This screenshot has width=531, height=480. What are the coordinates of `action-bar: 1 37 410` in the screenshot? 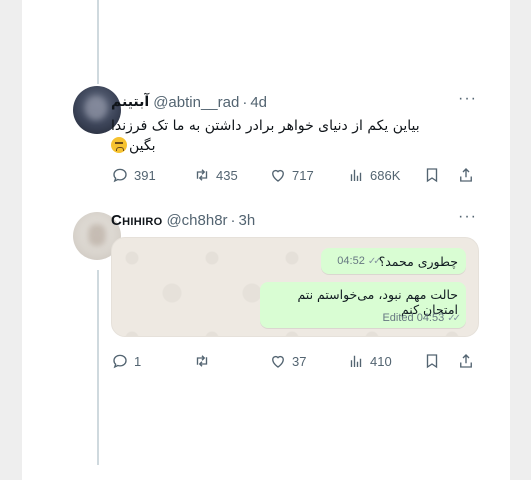 It's located at (296, 361).